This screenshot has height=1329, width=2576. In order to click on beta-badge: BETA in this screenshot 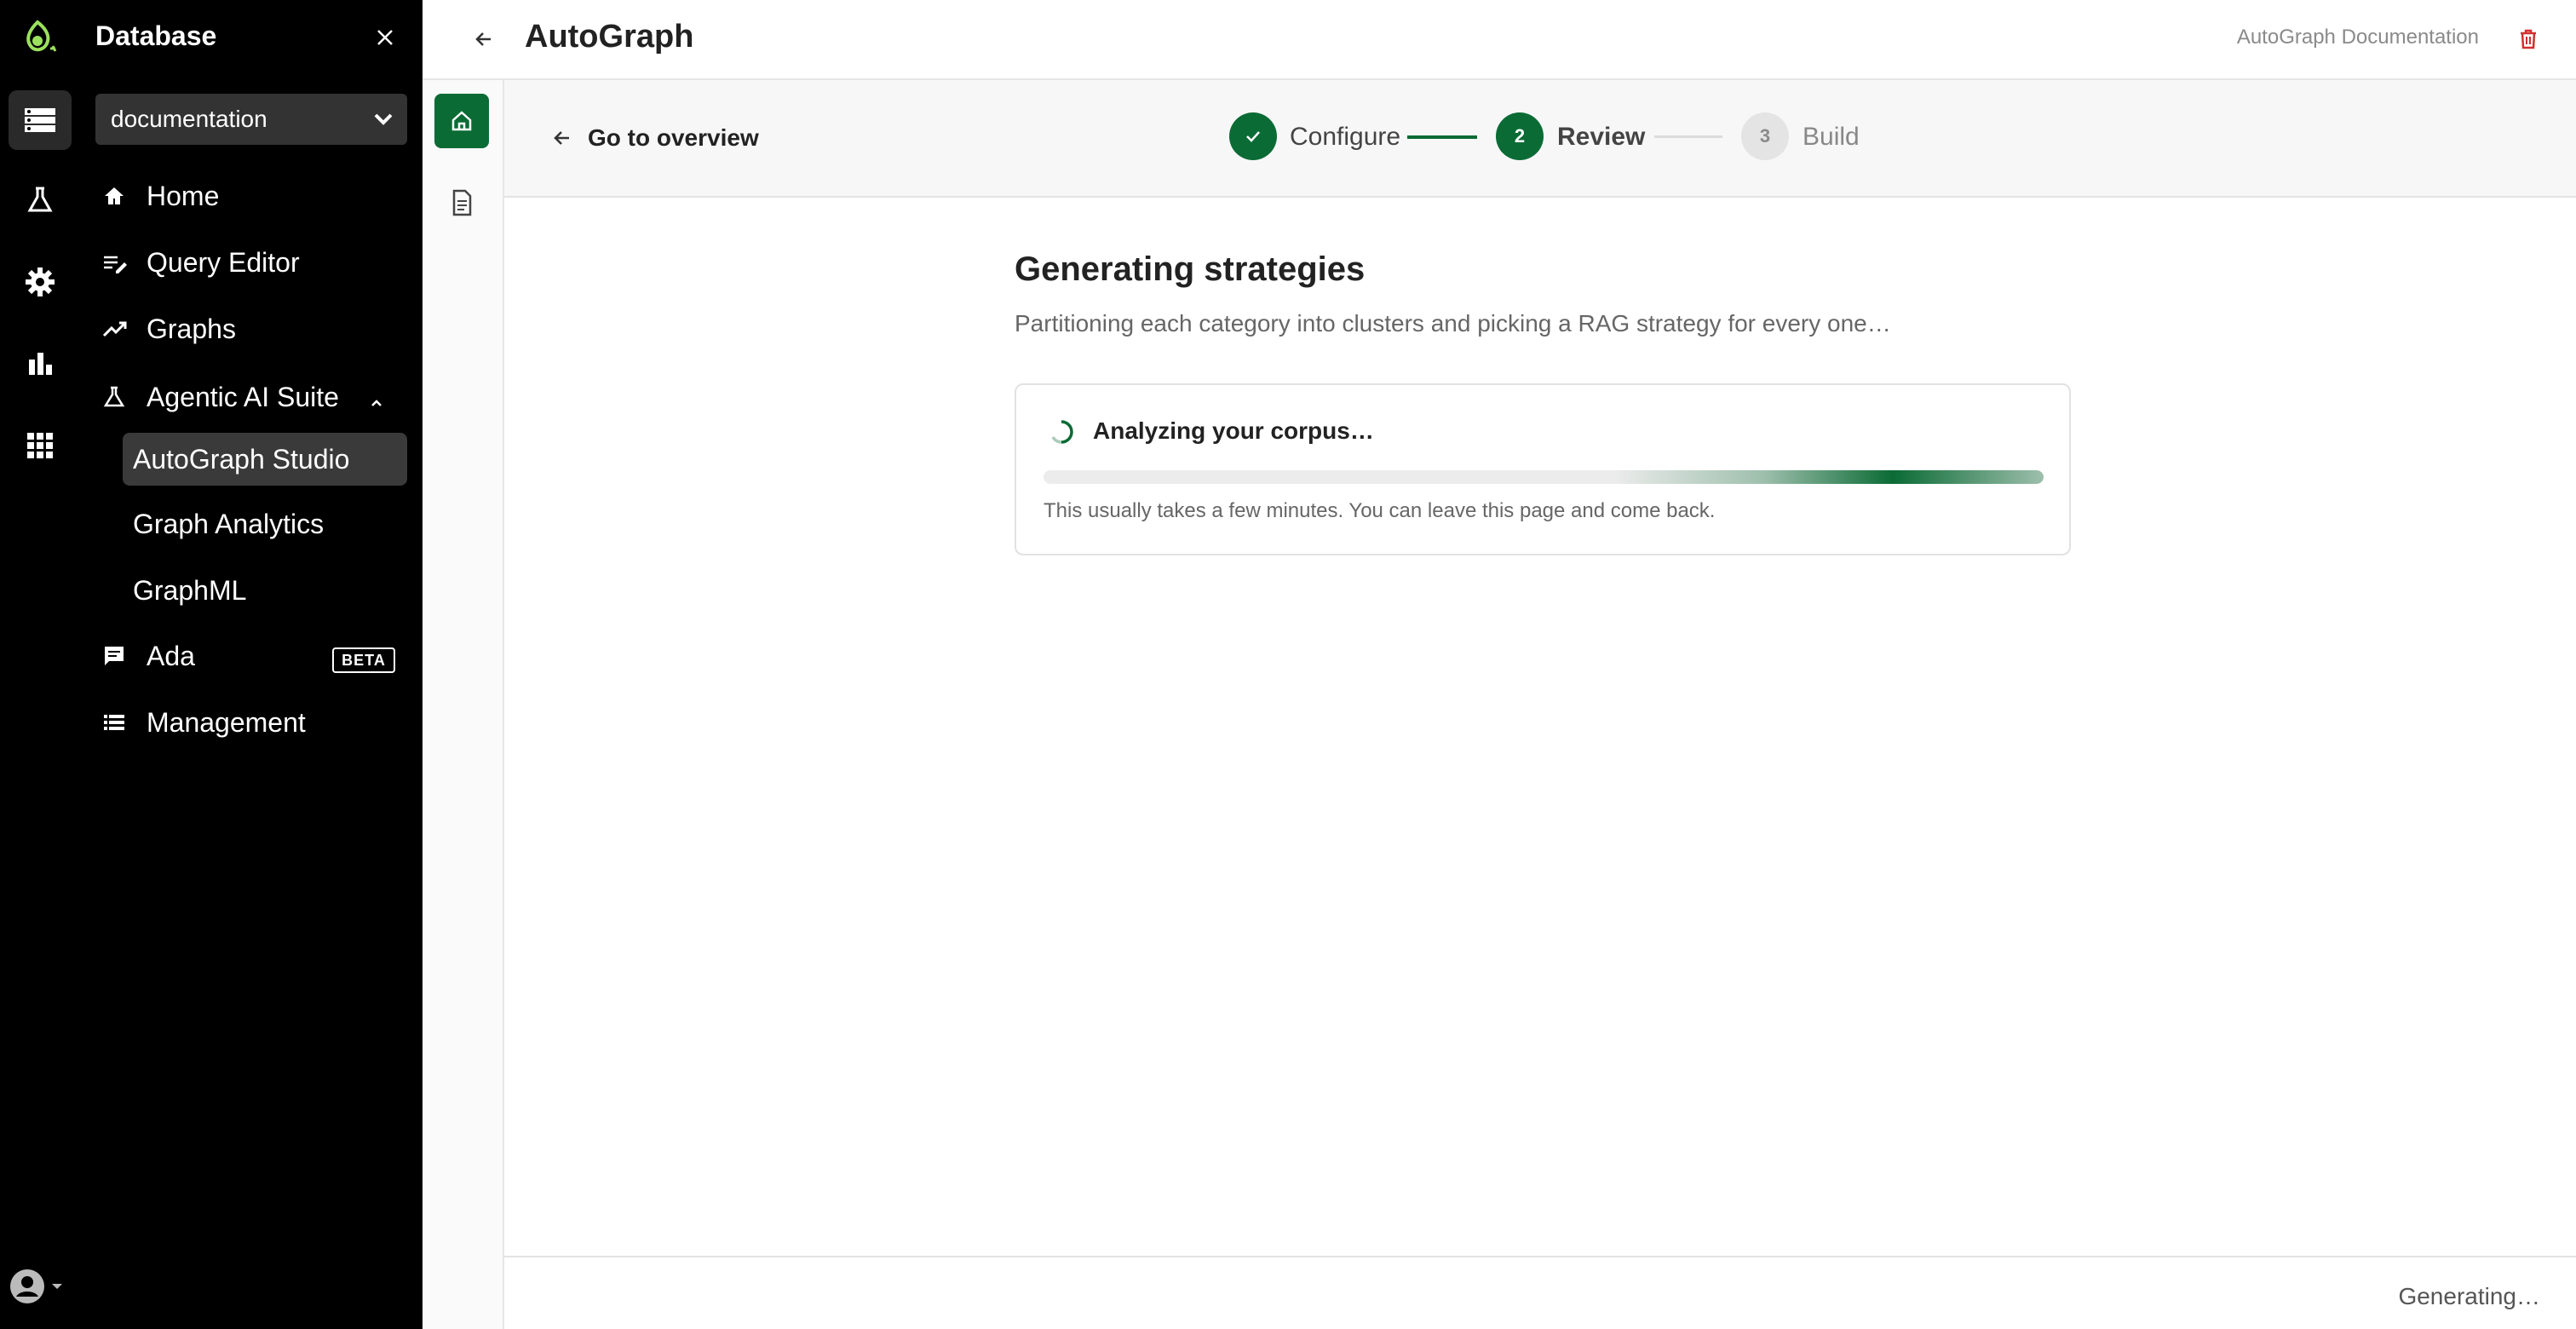, I will do `click(364, 660)`.